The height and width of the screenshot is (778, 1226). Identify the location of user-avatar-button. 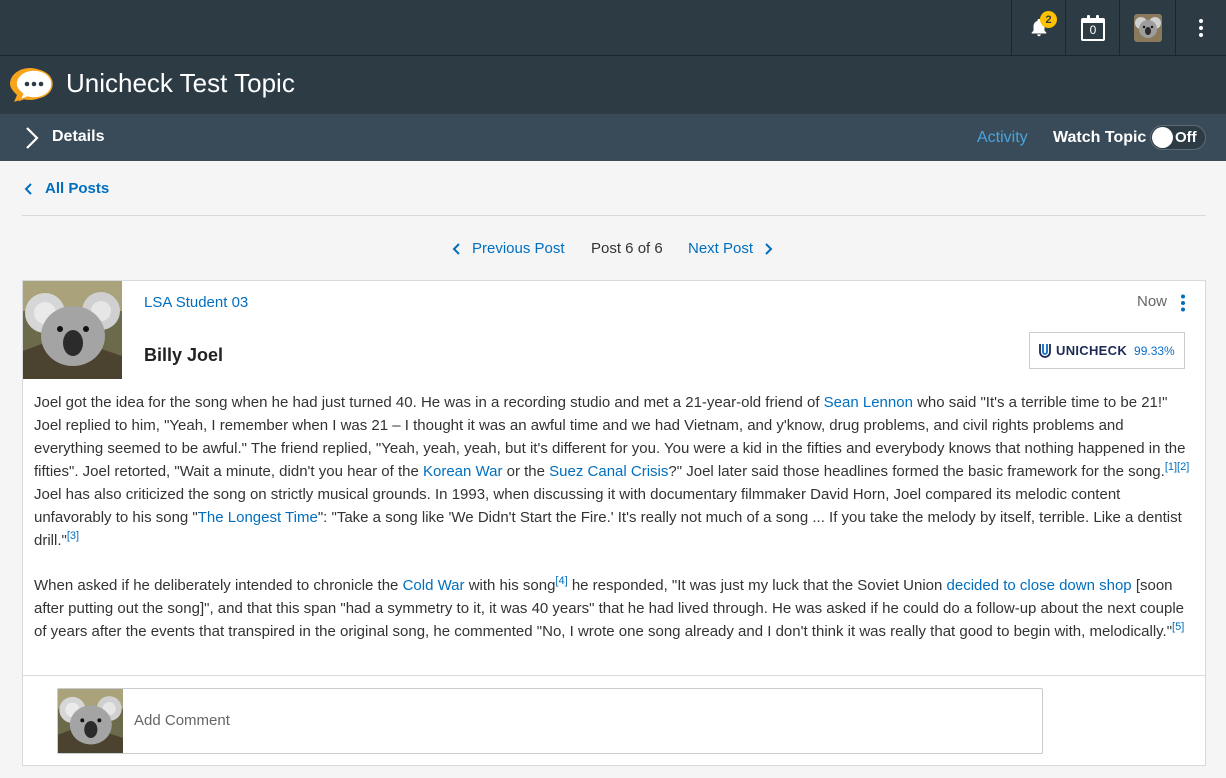
(1147, 27).